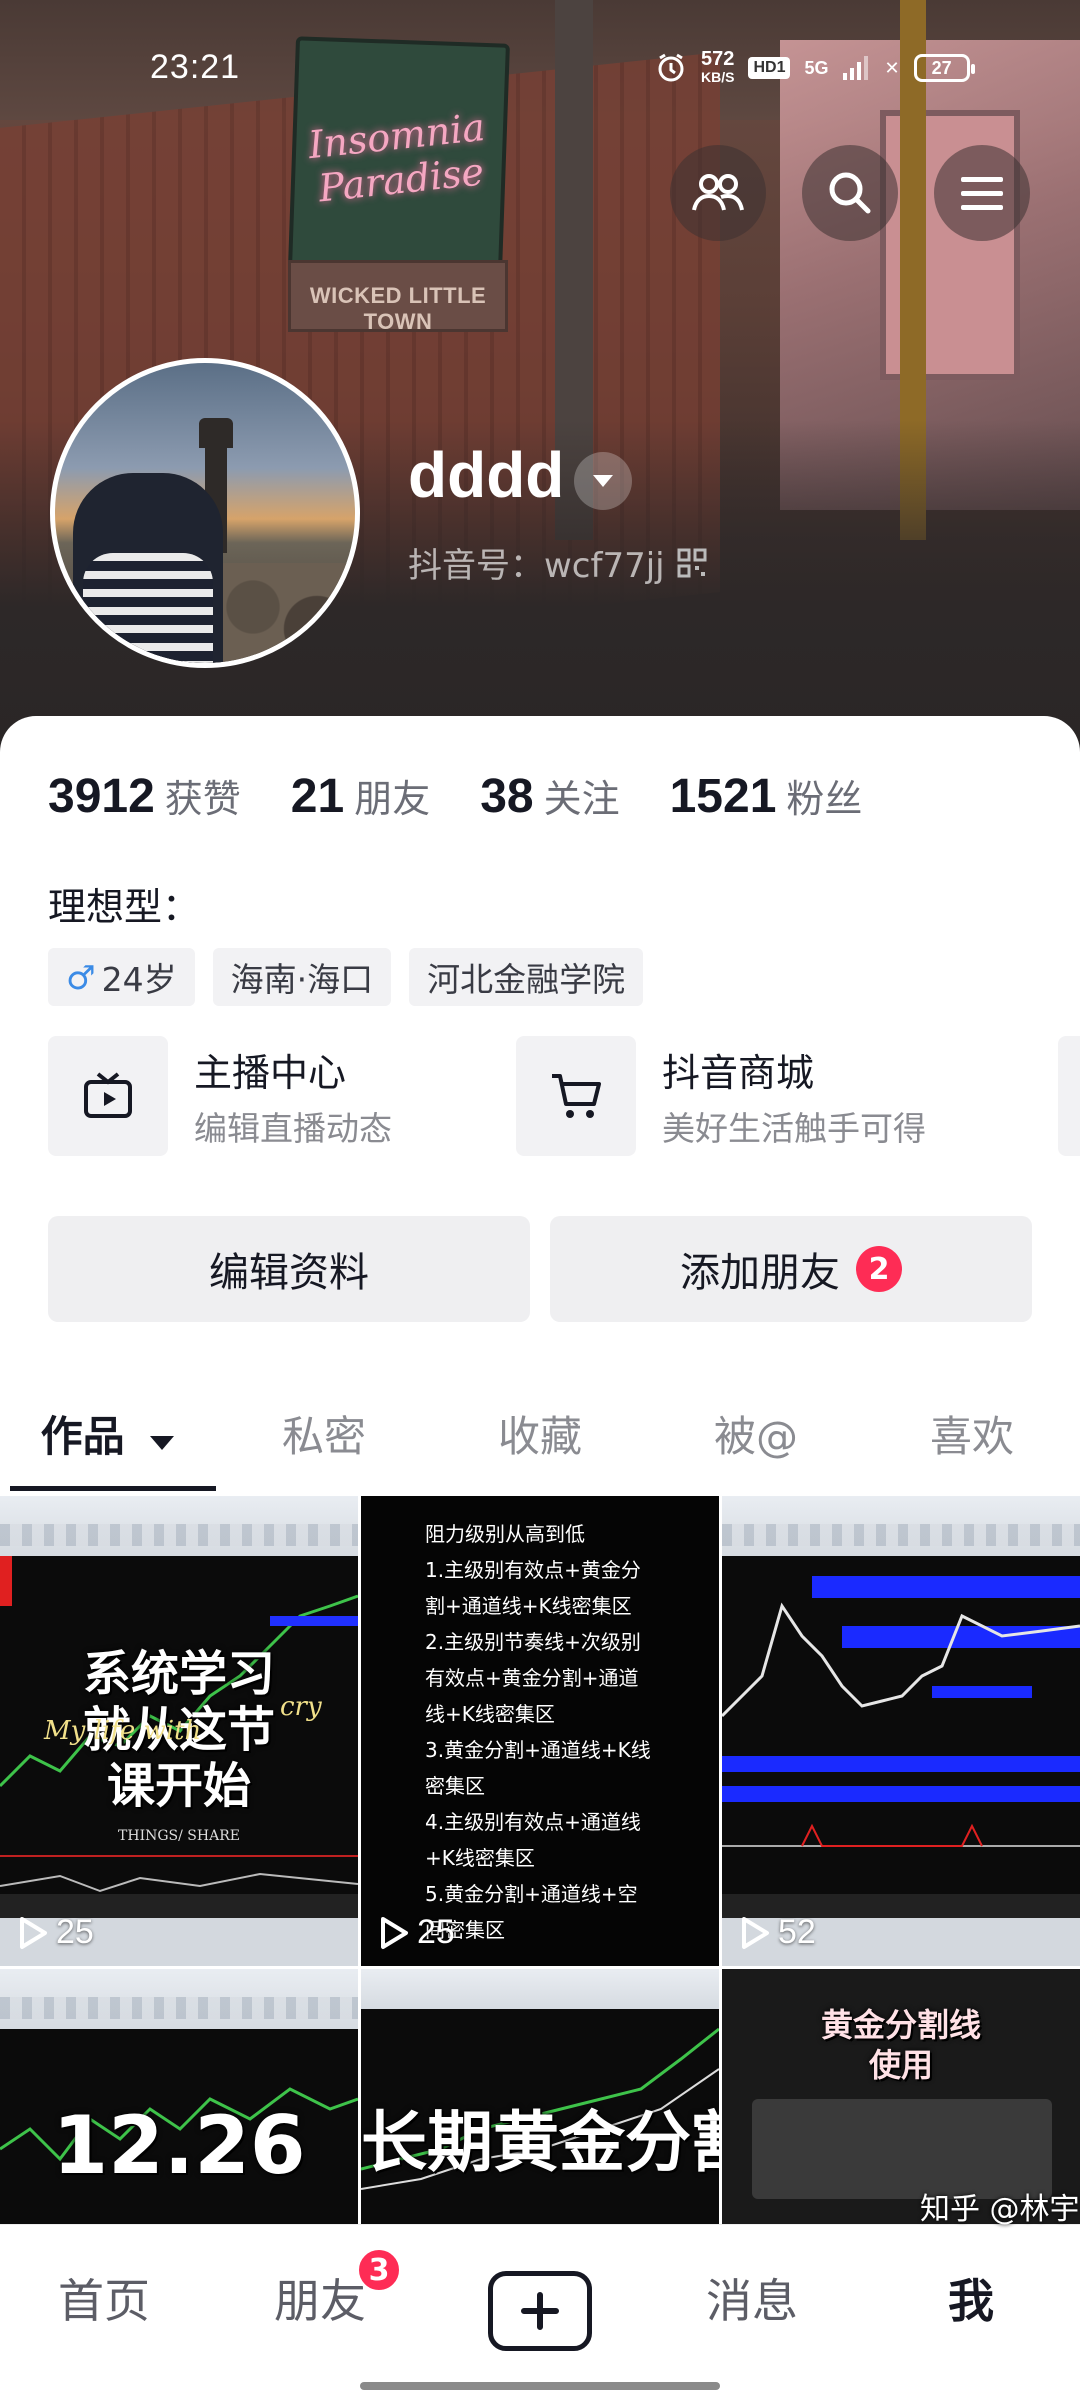  What do you see at coordinates (972, 1437) in the screenshot?
I see `tab-likes: 喜欢` at bounding box center [972, 1437].